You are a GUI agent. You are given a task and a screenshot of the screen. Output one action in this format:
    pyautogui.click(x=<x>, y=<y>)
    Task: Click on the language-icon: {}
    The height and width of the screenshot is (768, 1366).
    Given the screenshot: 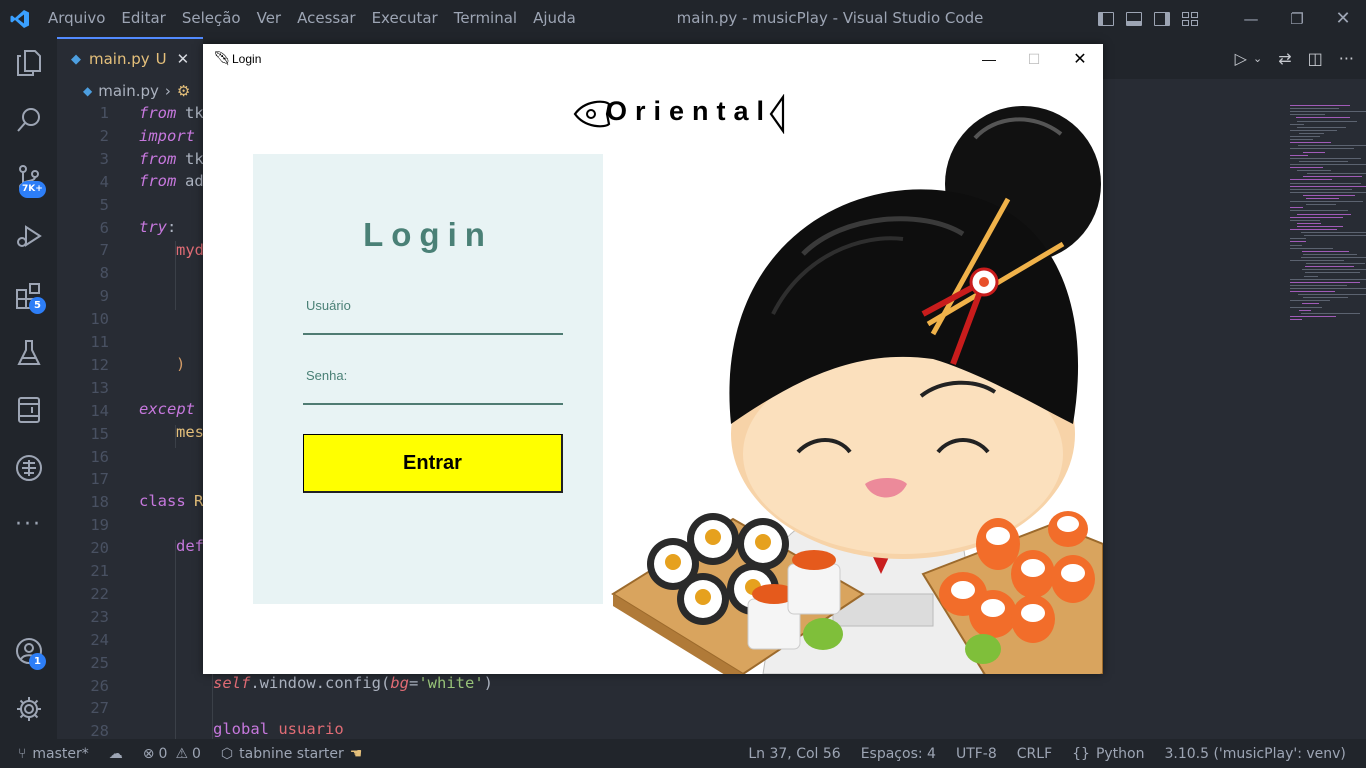 What is the action you would take?
    pyautogui.click(x=1081, y=753)
    